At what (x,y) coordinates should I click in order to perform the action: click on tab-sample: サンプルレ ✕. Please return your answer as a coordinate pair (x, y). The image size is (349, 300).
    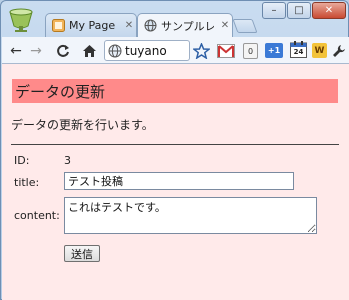
    Looking at the image, I should click on (185, 25).